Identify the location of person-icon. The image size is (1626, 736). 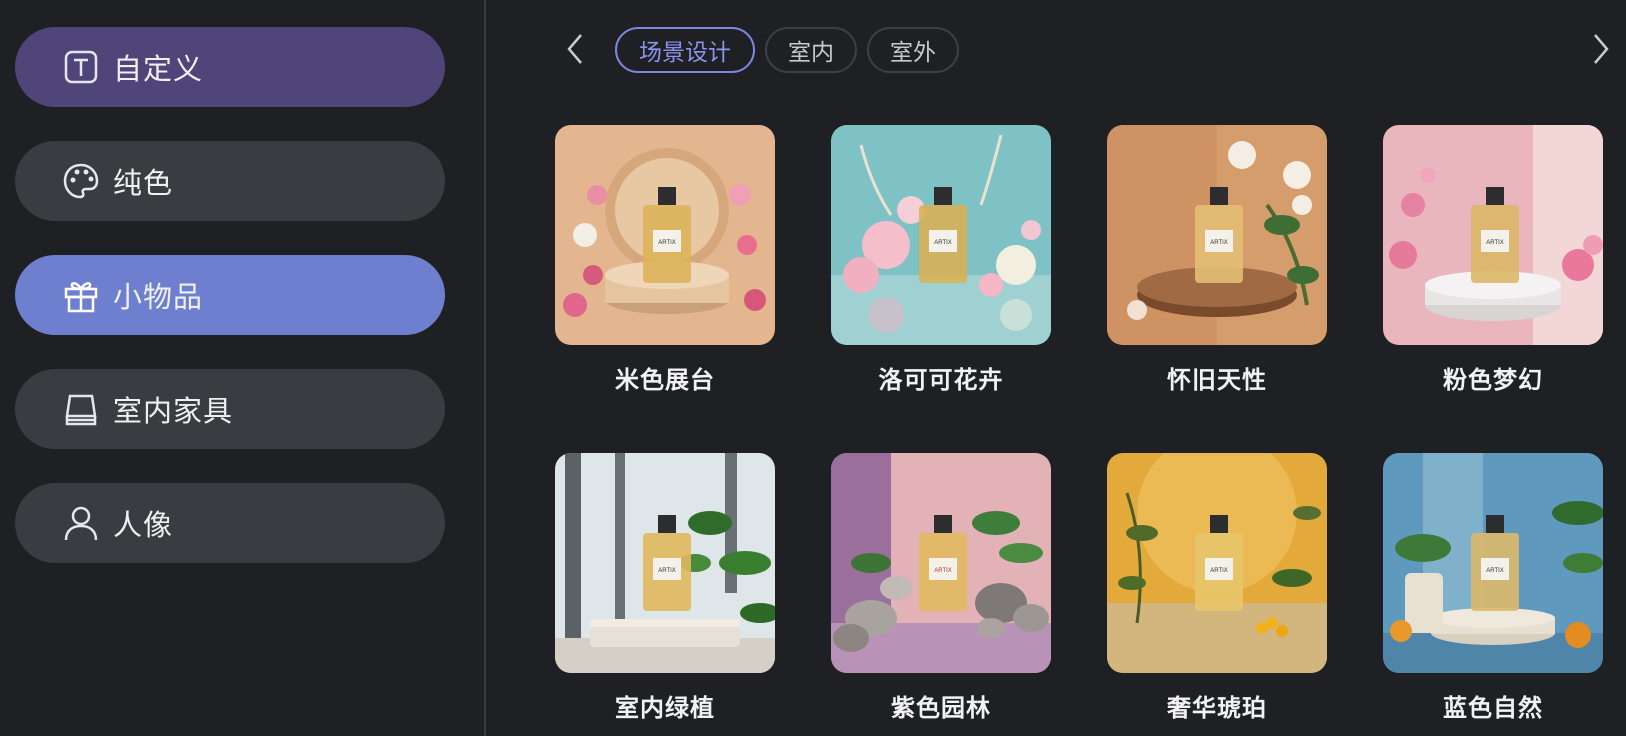
(81, 523).